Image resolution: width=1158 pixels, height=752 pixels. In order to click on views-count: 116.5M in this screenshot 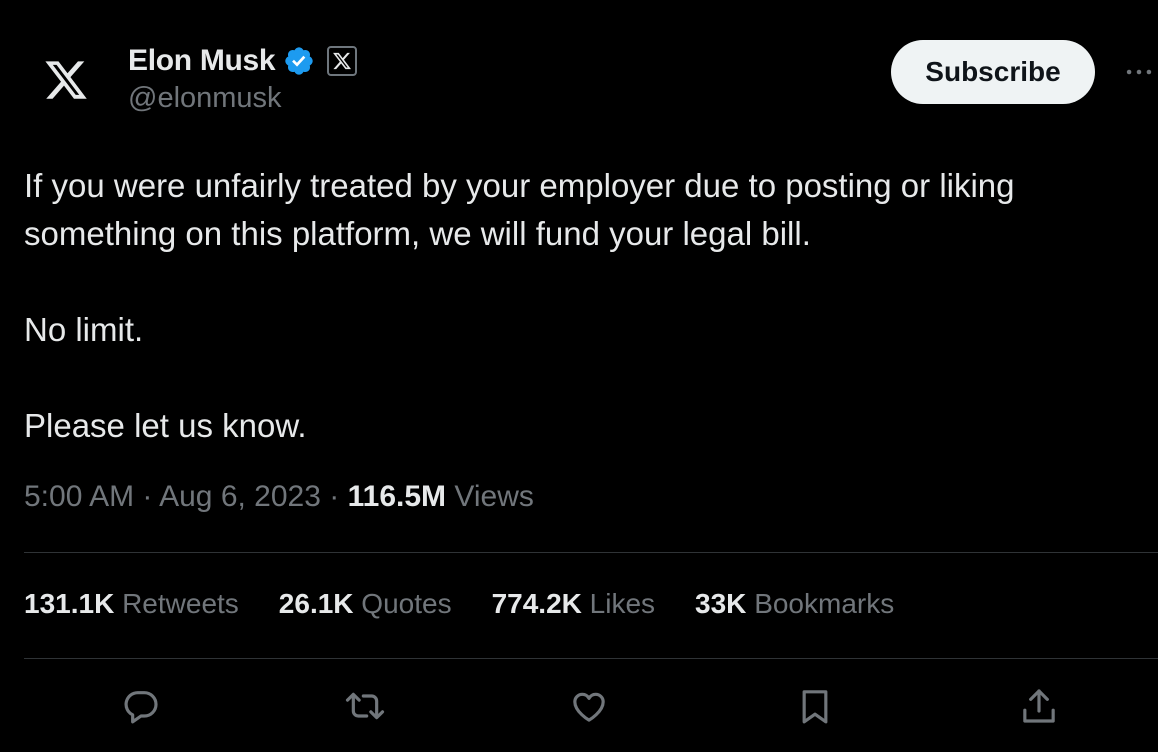, I will do `click(397, 496)`.